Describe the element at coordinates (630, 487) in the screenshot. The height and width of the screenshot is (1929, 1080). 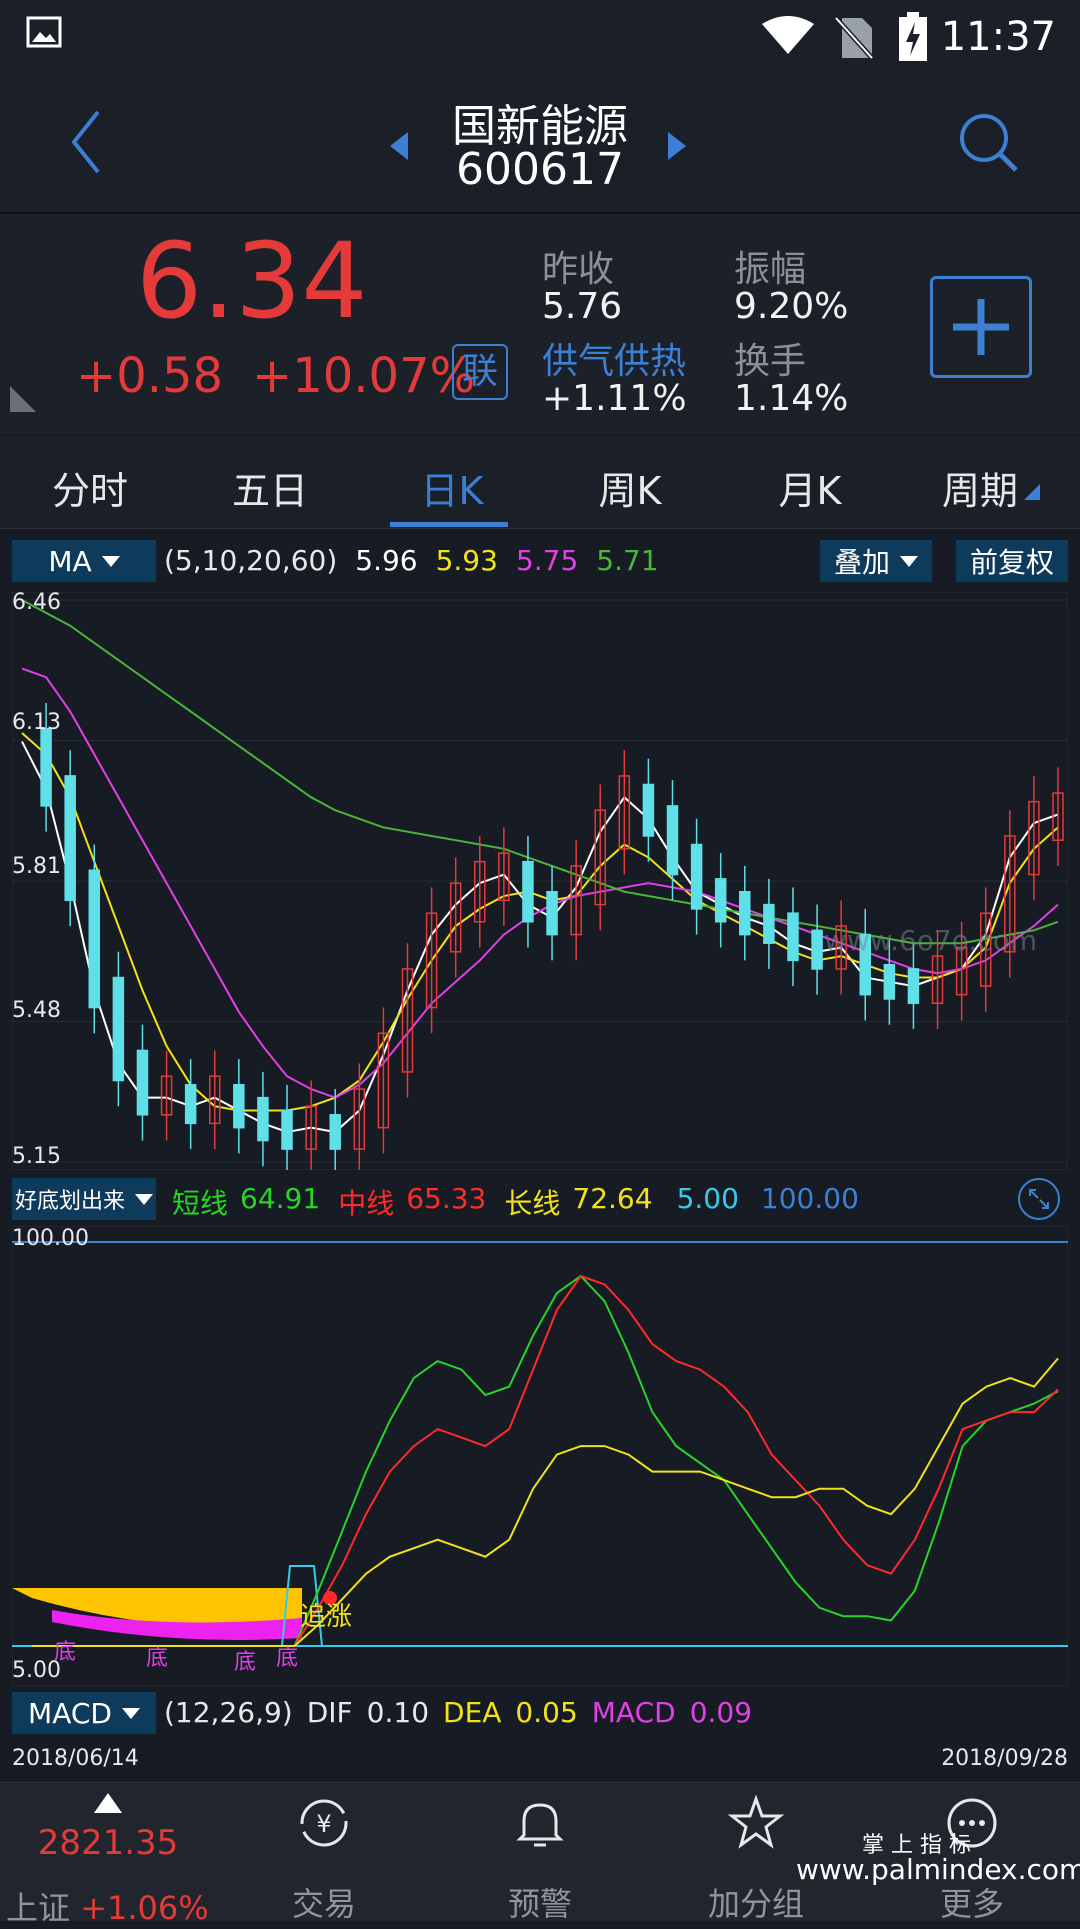
I see `tab-zhouk: 周K` at that location.